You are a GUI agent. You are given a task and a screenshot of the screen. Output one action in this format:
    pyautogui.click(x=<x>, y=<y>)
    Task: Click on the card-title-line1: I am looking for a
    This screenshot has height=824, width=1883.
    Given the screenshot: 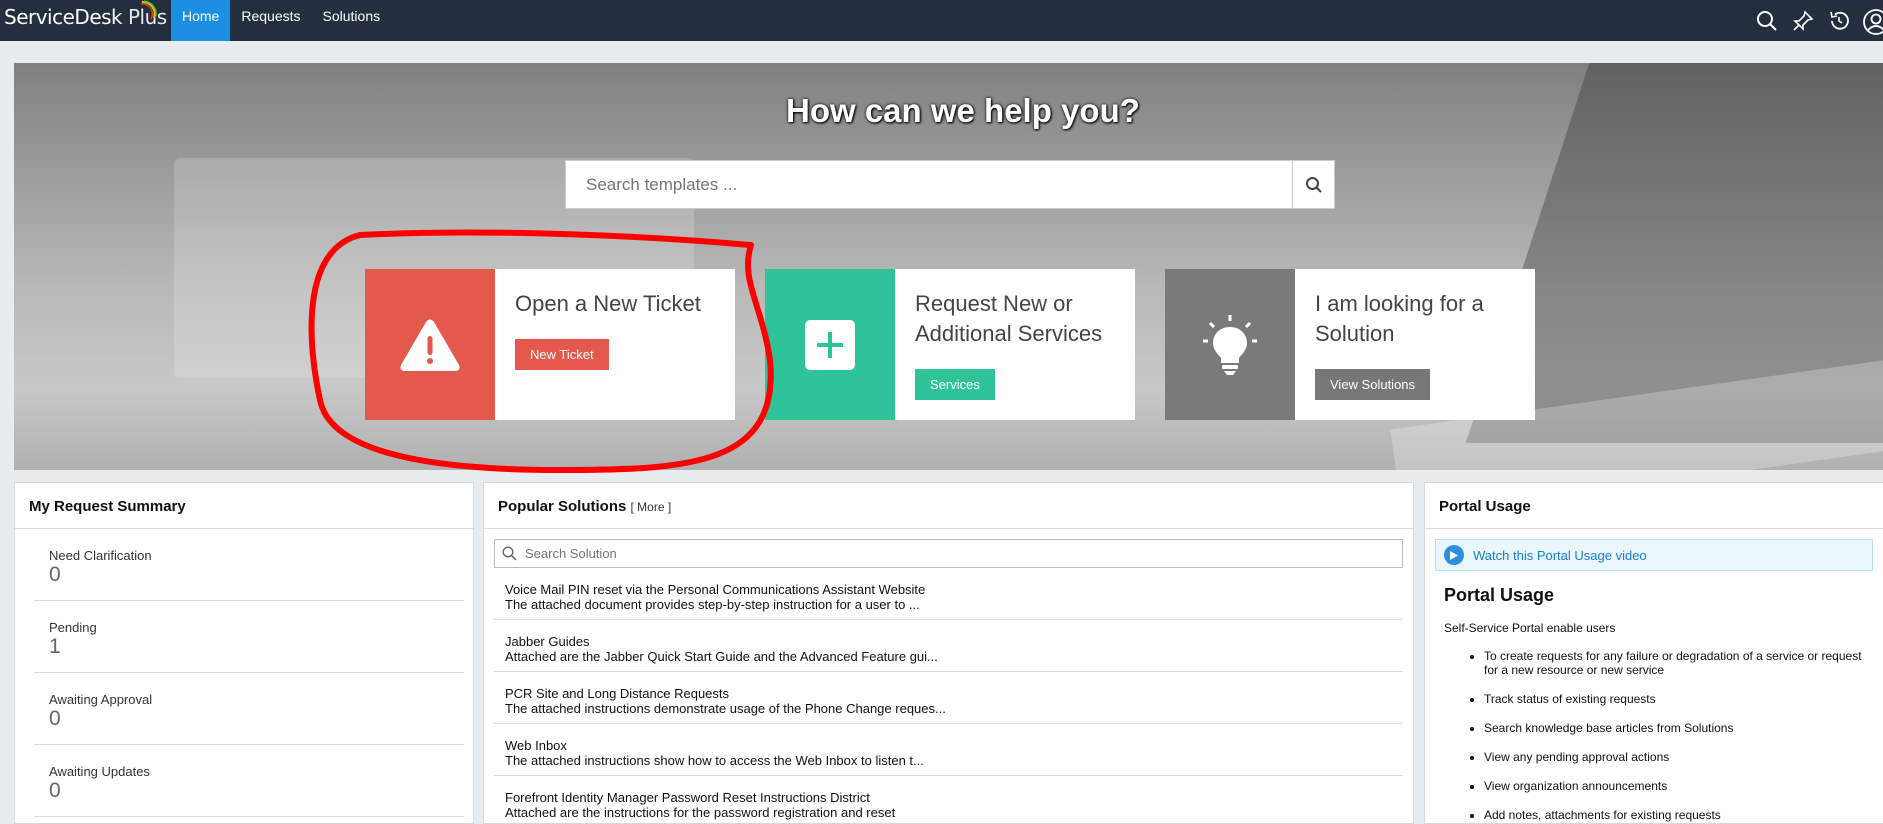 What is the action you would take?
    pyautogui.click(x=1399, y=303)
    